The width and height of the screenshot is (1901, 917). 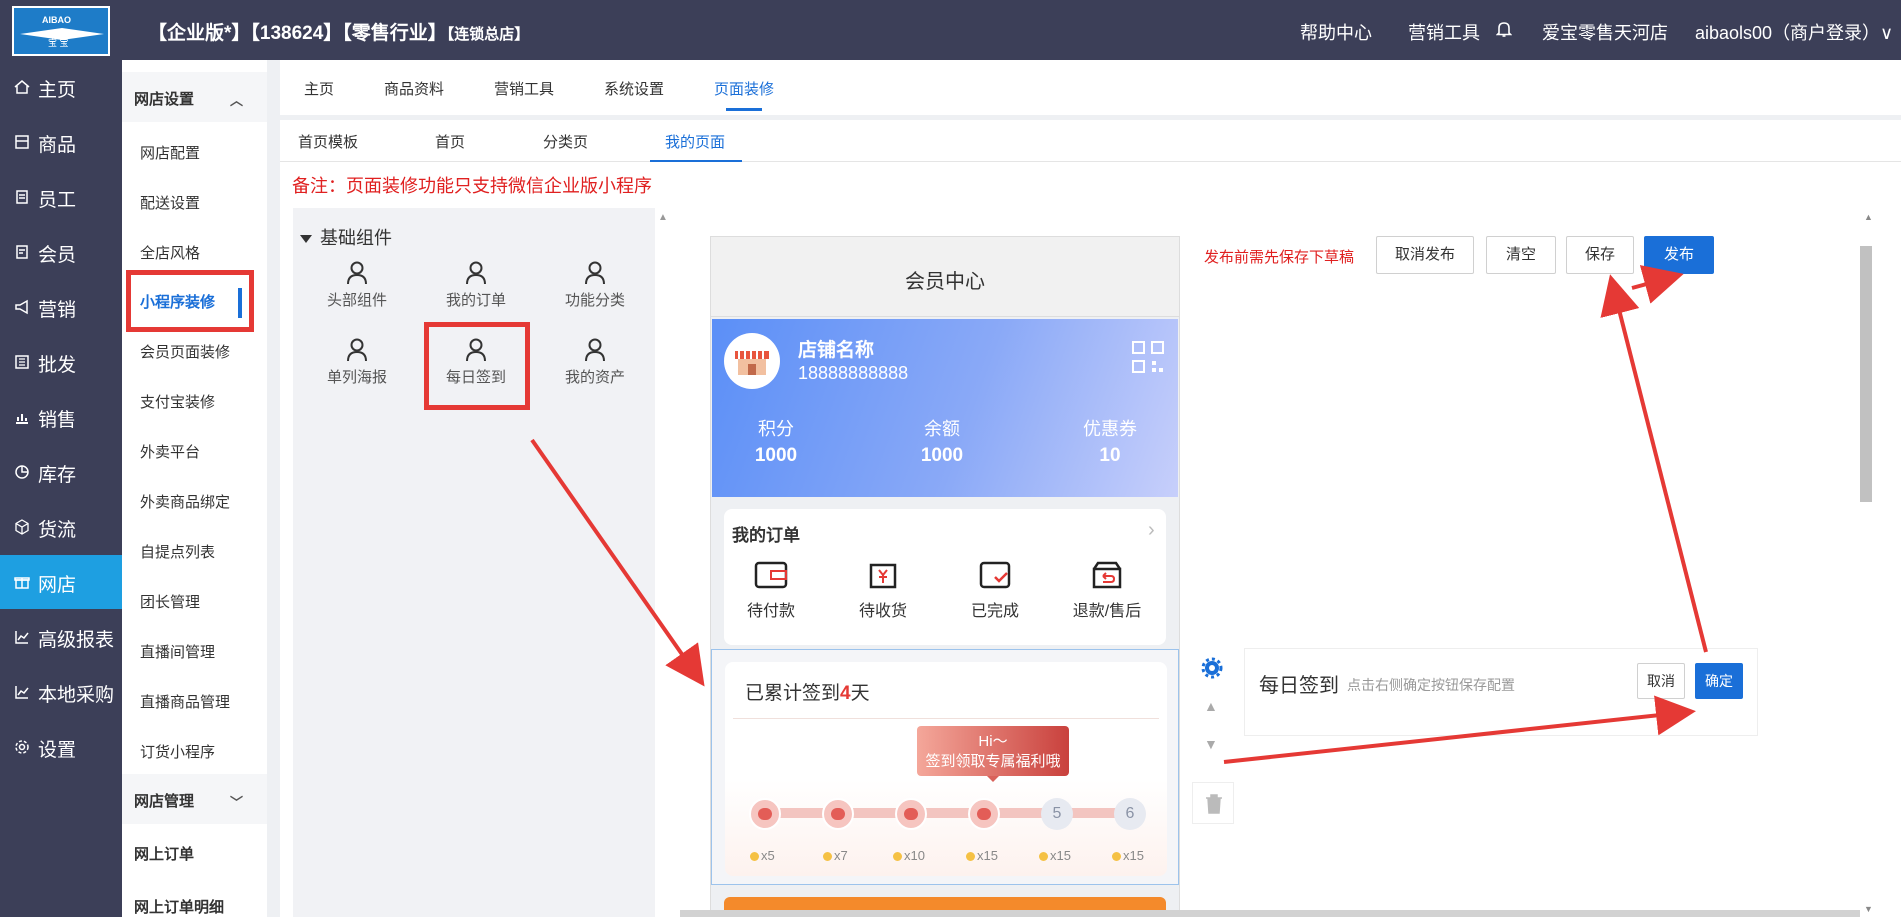 What do you see at coordinates (1661, 681) in the screenshot?
I see `config-cancel-button: 取消` at bounding box center [1661, 681].